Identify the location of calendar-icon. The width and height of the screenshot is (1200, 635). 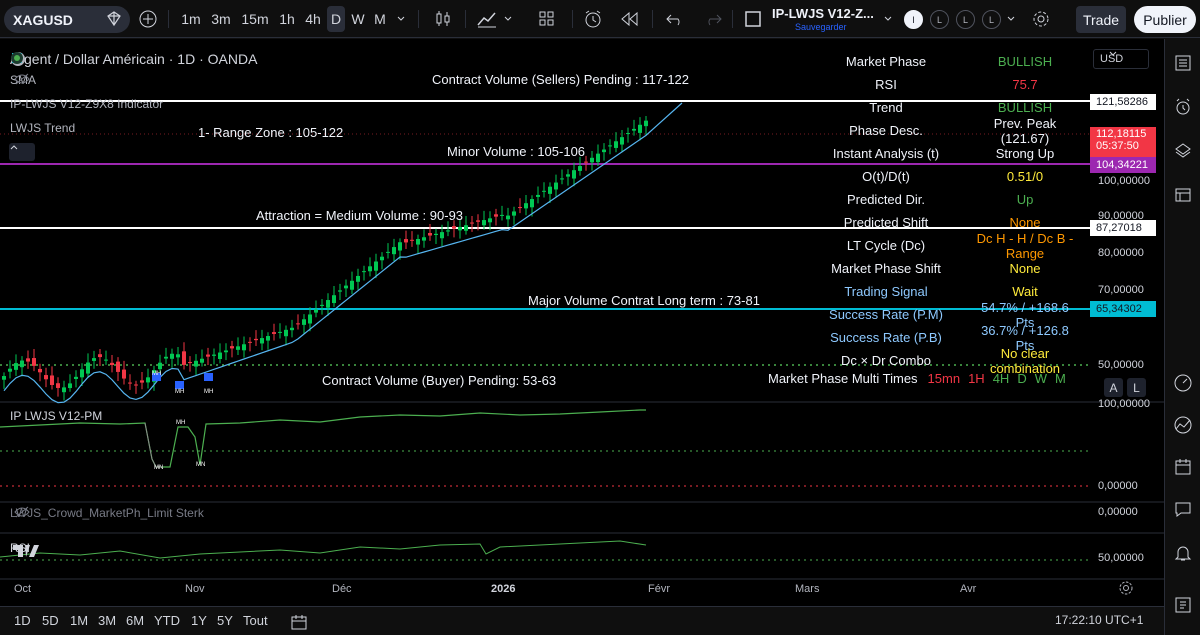
(1183, 467).